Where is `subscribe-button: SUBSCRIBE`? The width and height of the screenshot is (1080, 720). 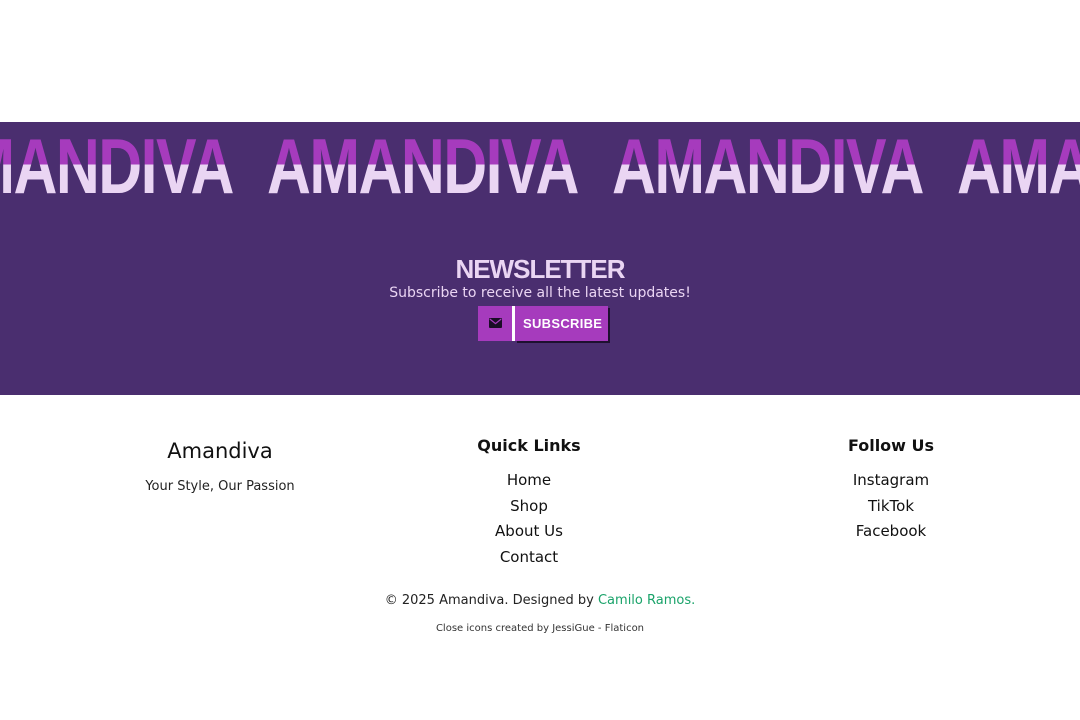 subscribe-button: SUBSCRIBE is located at coordinates (562, 323).